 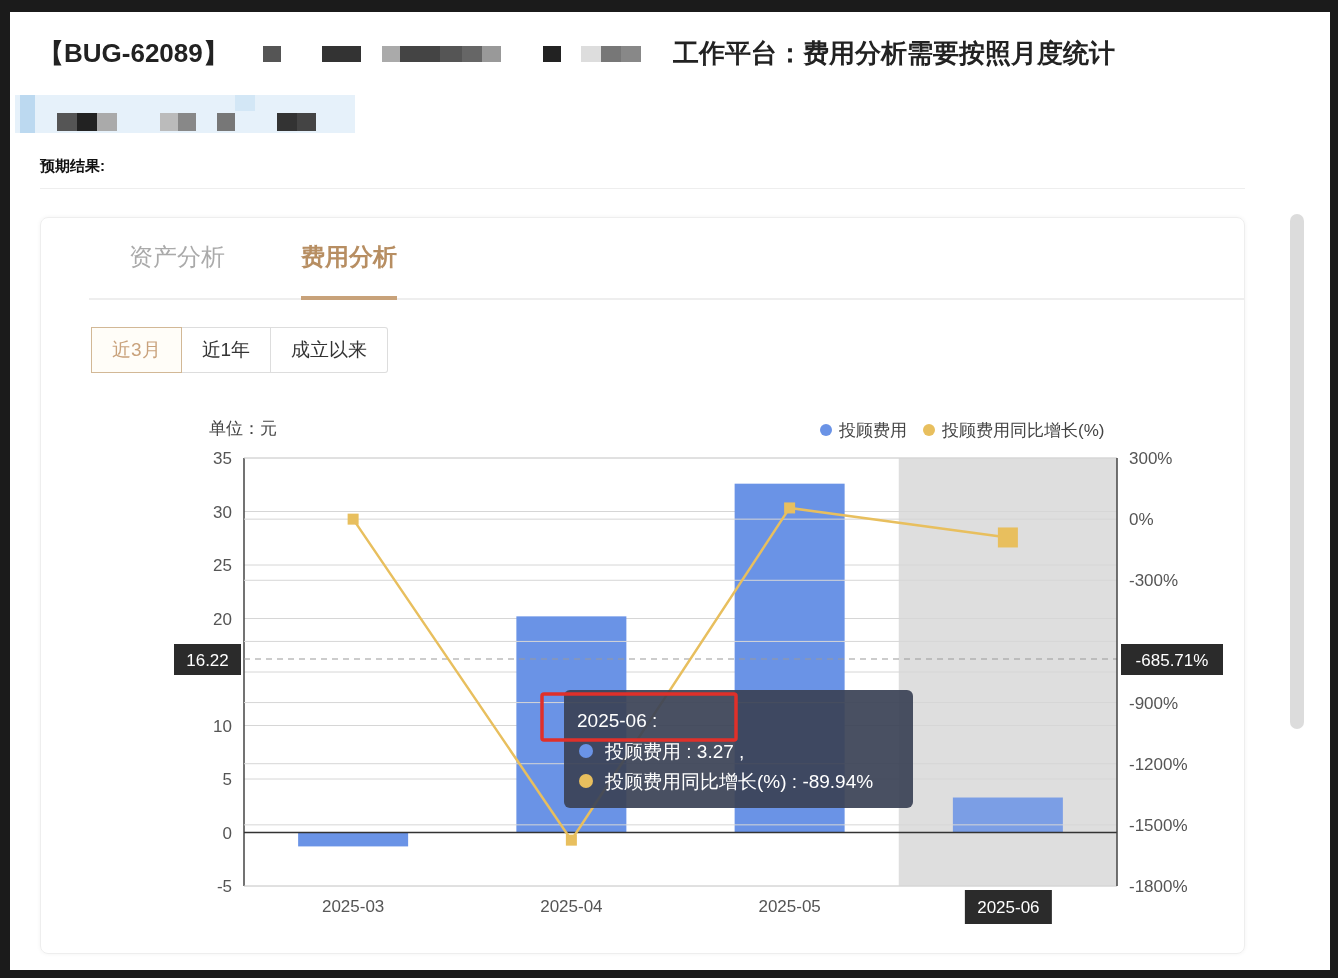 What do you see at coordinates (133, 53) in the screenshot?
I see `bug-id: 【BUG-62089】` at bounding box center [133, 53].